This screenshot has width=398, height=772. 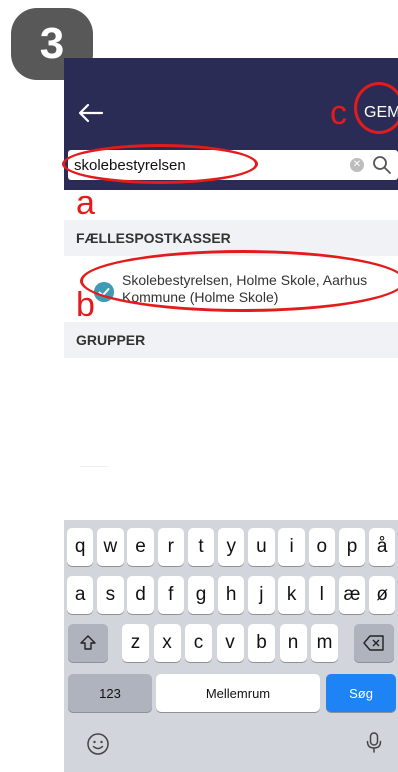 I want to click on key-d: d, so click(x=140, y=595).